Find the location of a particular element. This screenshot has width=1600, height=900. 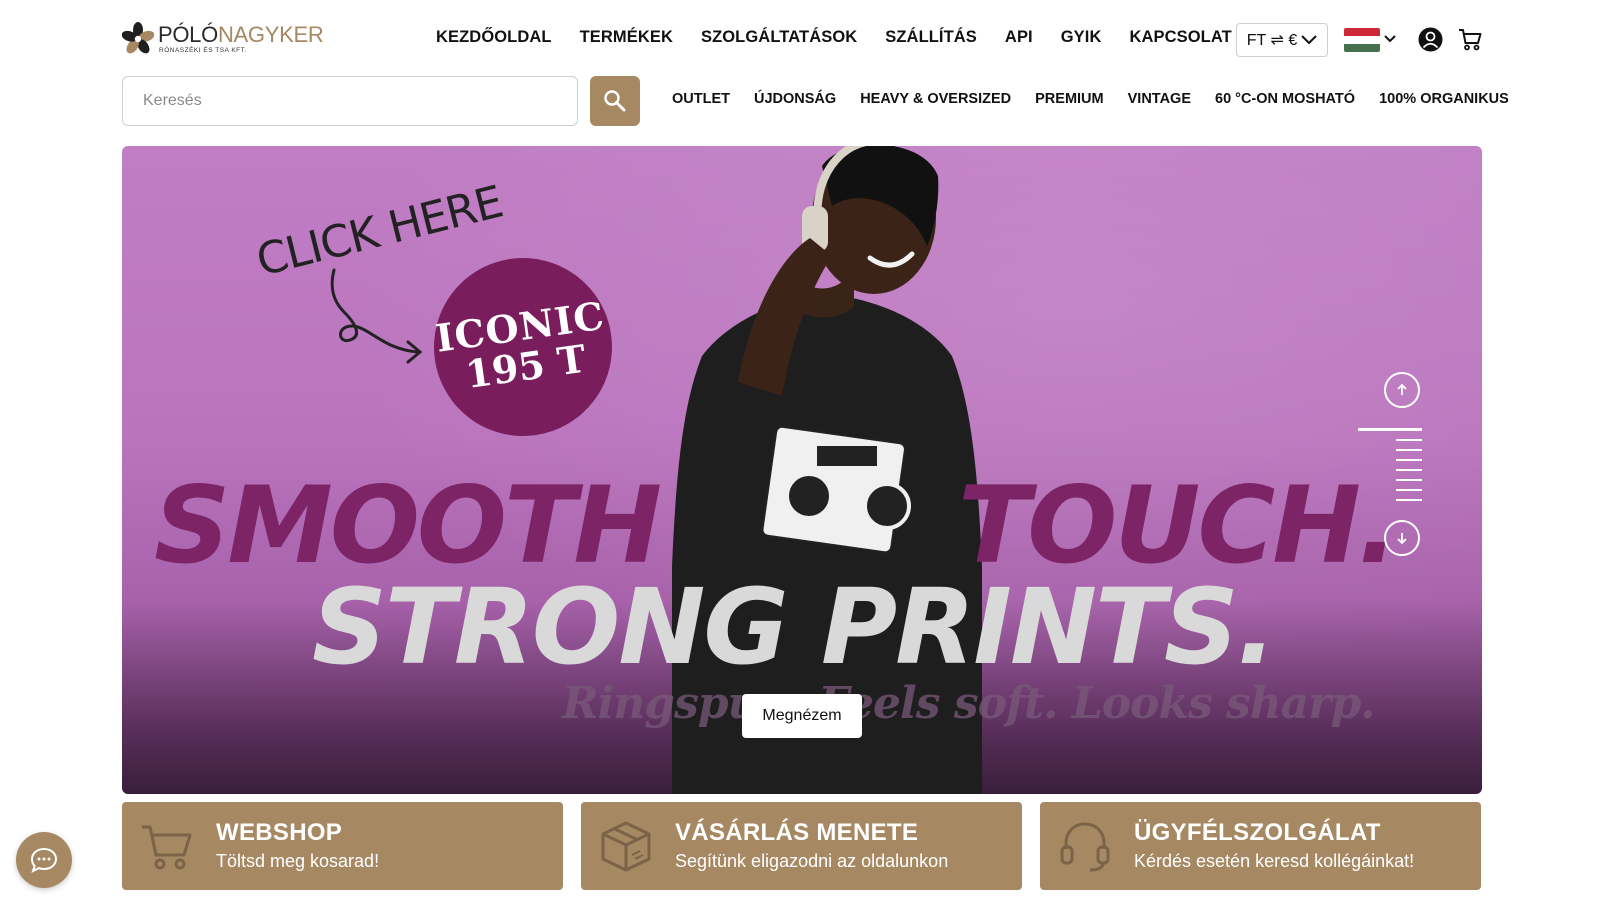

currency-switch: FT ⇌ € is located at coordinates (1282, 40).